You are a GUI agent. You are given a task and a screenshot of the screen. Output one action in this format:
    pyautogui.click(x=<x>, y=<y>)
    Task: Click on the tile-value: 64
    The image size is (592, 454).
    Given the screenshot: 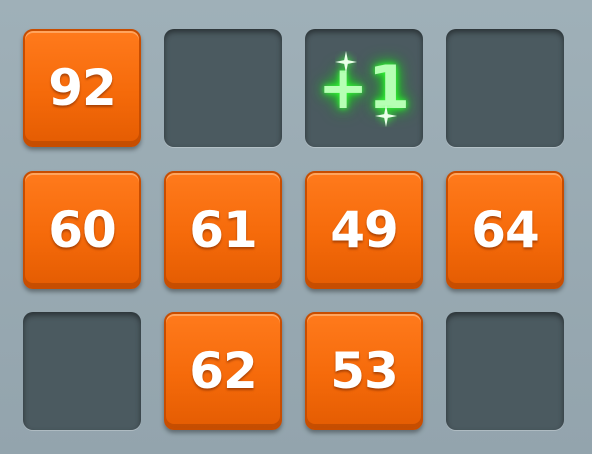 What is the action you would take?
    pyautogui.click(x=505, y=230)
    